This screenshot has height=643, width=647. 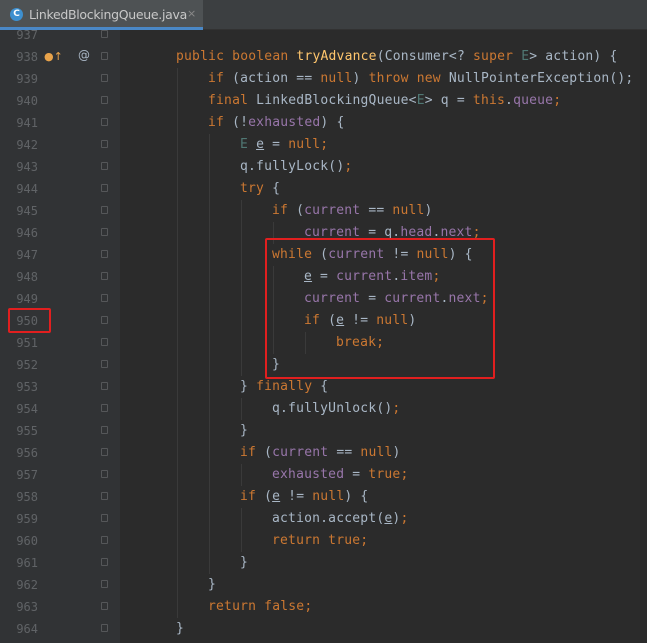 What do you see at coordinates (323, 189) in the screenshot?
I see `code-line-944: 944 try {` at bounding box center [323, 189].